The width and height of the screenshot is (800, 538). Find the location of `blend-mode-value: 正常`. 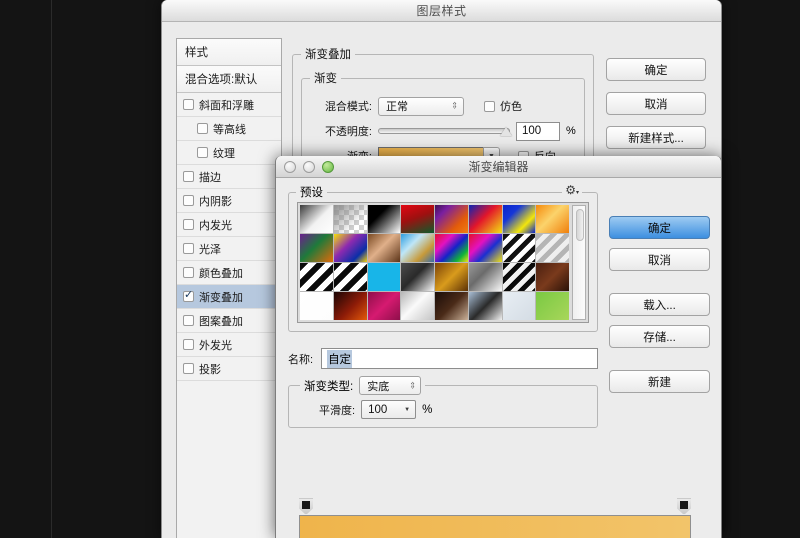

blend-mode-value: 正常 is located at coordinates (397, 107).